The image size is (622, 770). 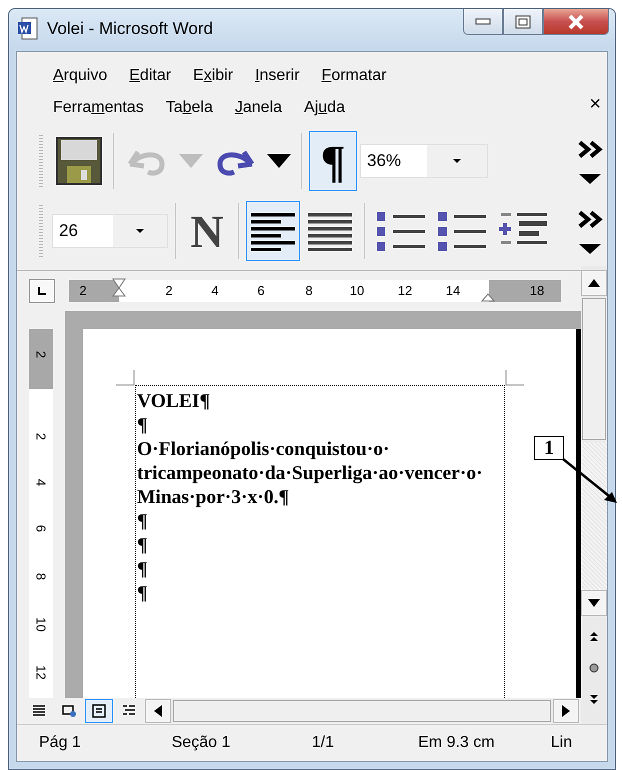 I want to click on document-paragraph: O·Florianópolis·conquistou·o·tricampeonato·da·Superliga·ao·vencer·o·Minas·por·3·x·0.¶, so click(x=310, y=474).